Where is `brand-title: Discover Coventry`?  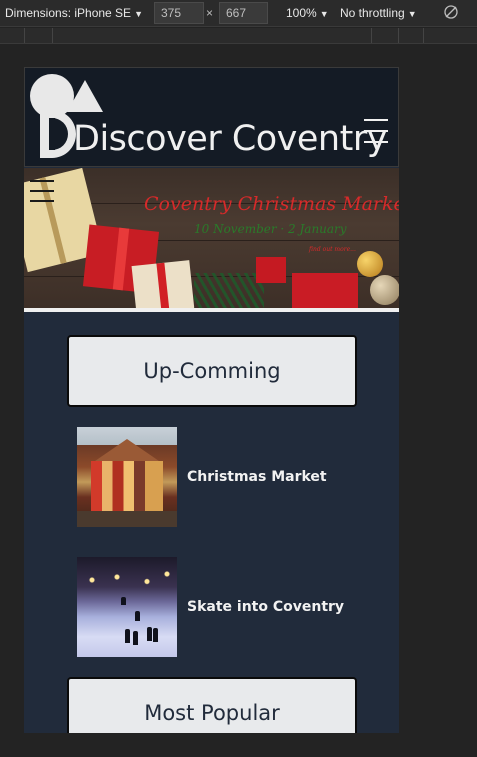 brand-title: Discover Coventry is located at coordinates (230, 139).